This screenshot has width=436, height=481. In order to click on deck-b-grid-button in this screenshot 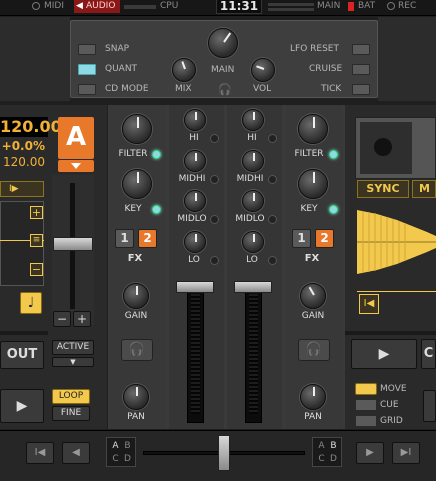, I will do `click(366, 421)`.